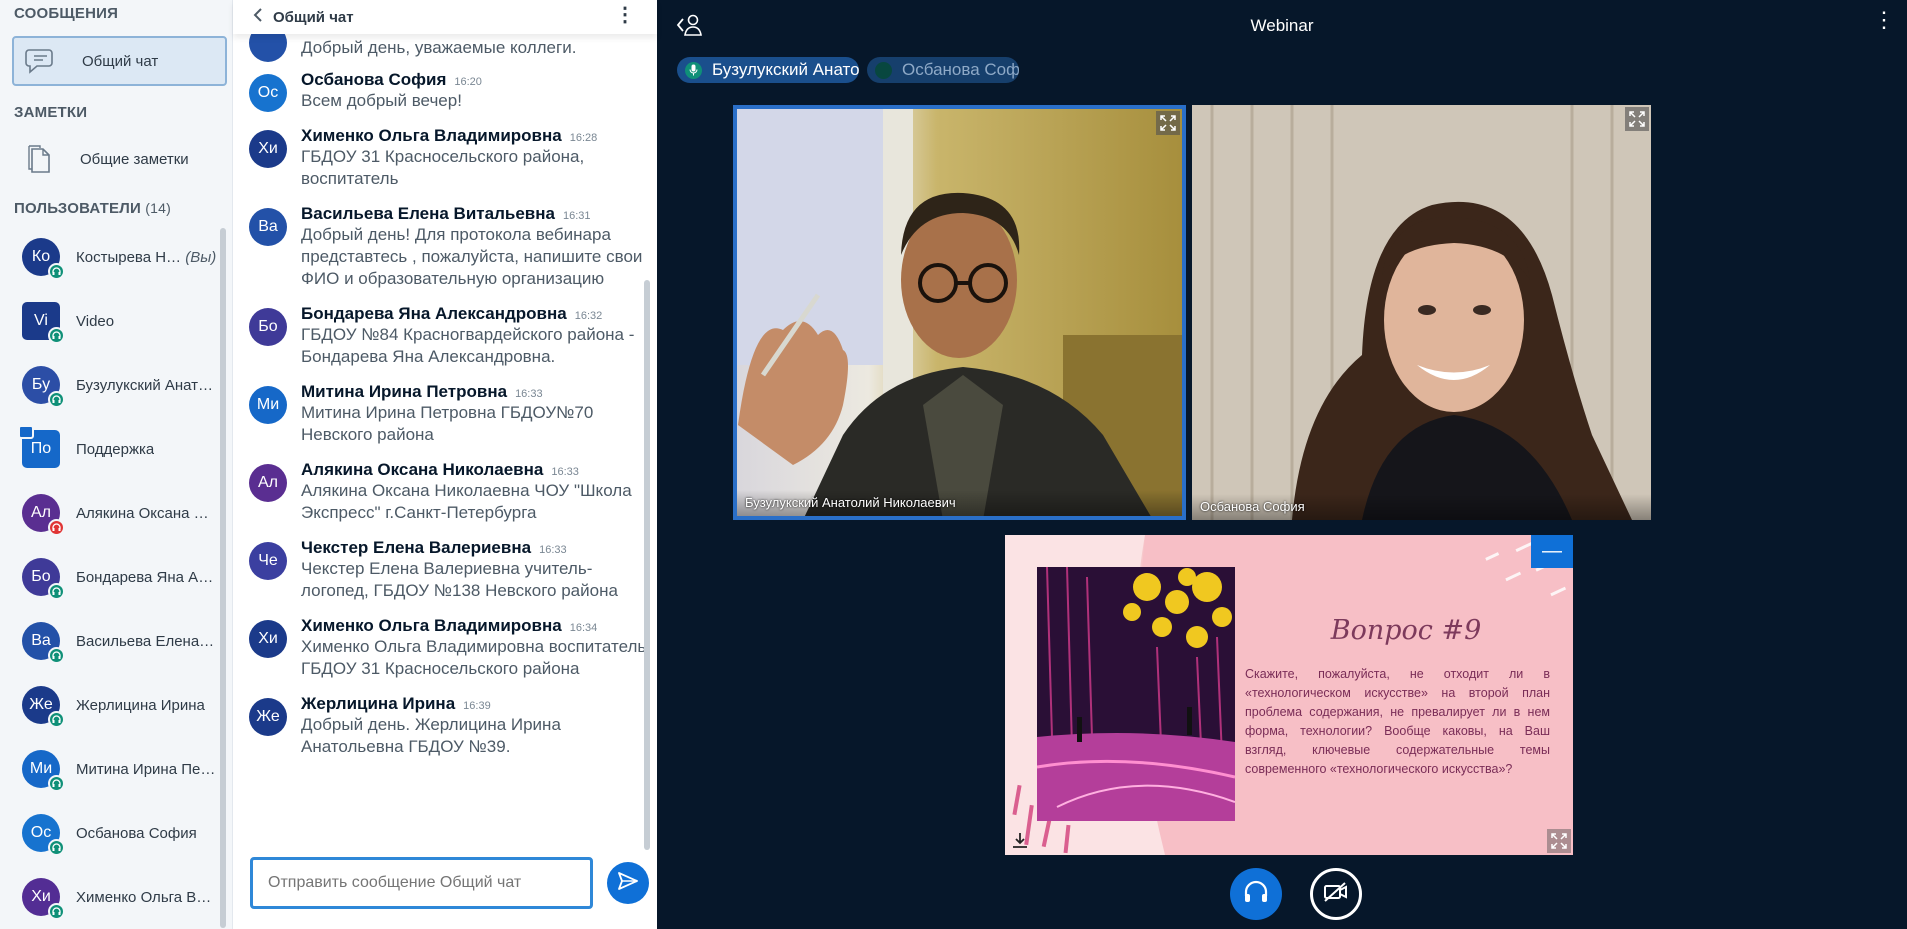 The height and width of the screenshot is (929, 1907). What do you see at coordinates (313, 17) in the screenshot?
I see `chat-title: Общий чат` at bounding box center [313, 17].